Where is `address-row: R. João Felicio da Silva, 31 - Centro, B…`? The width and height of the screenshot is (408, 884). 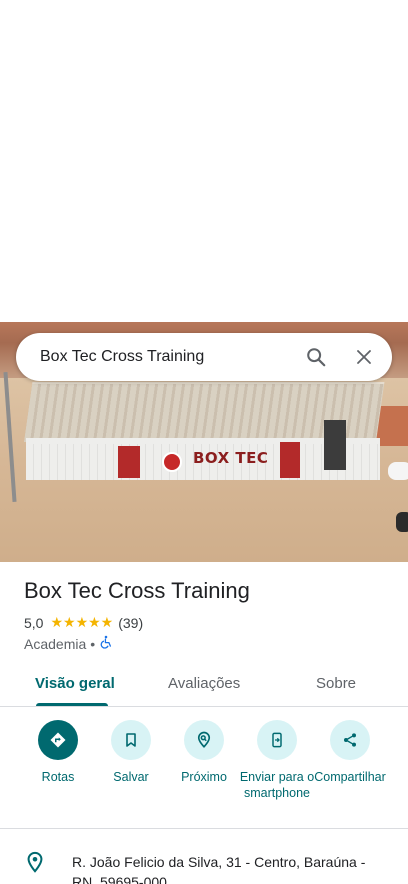 address-row: R. João Felicio da Silva, 31 - Centro, B… is located at coordinates (204, 862).